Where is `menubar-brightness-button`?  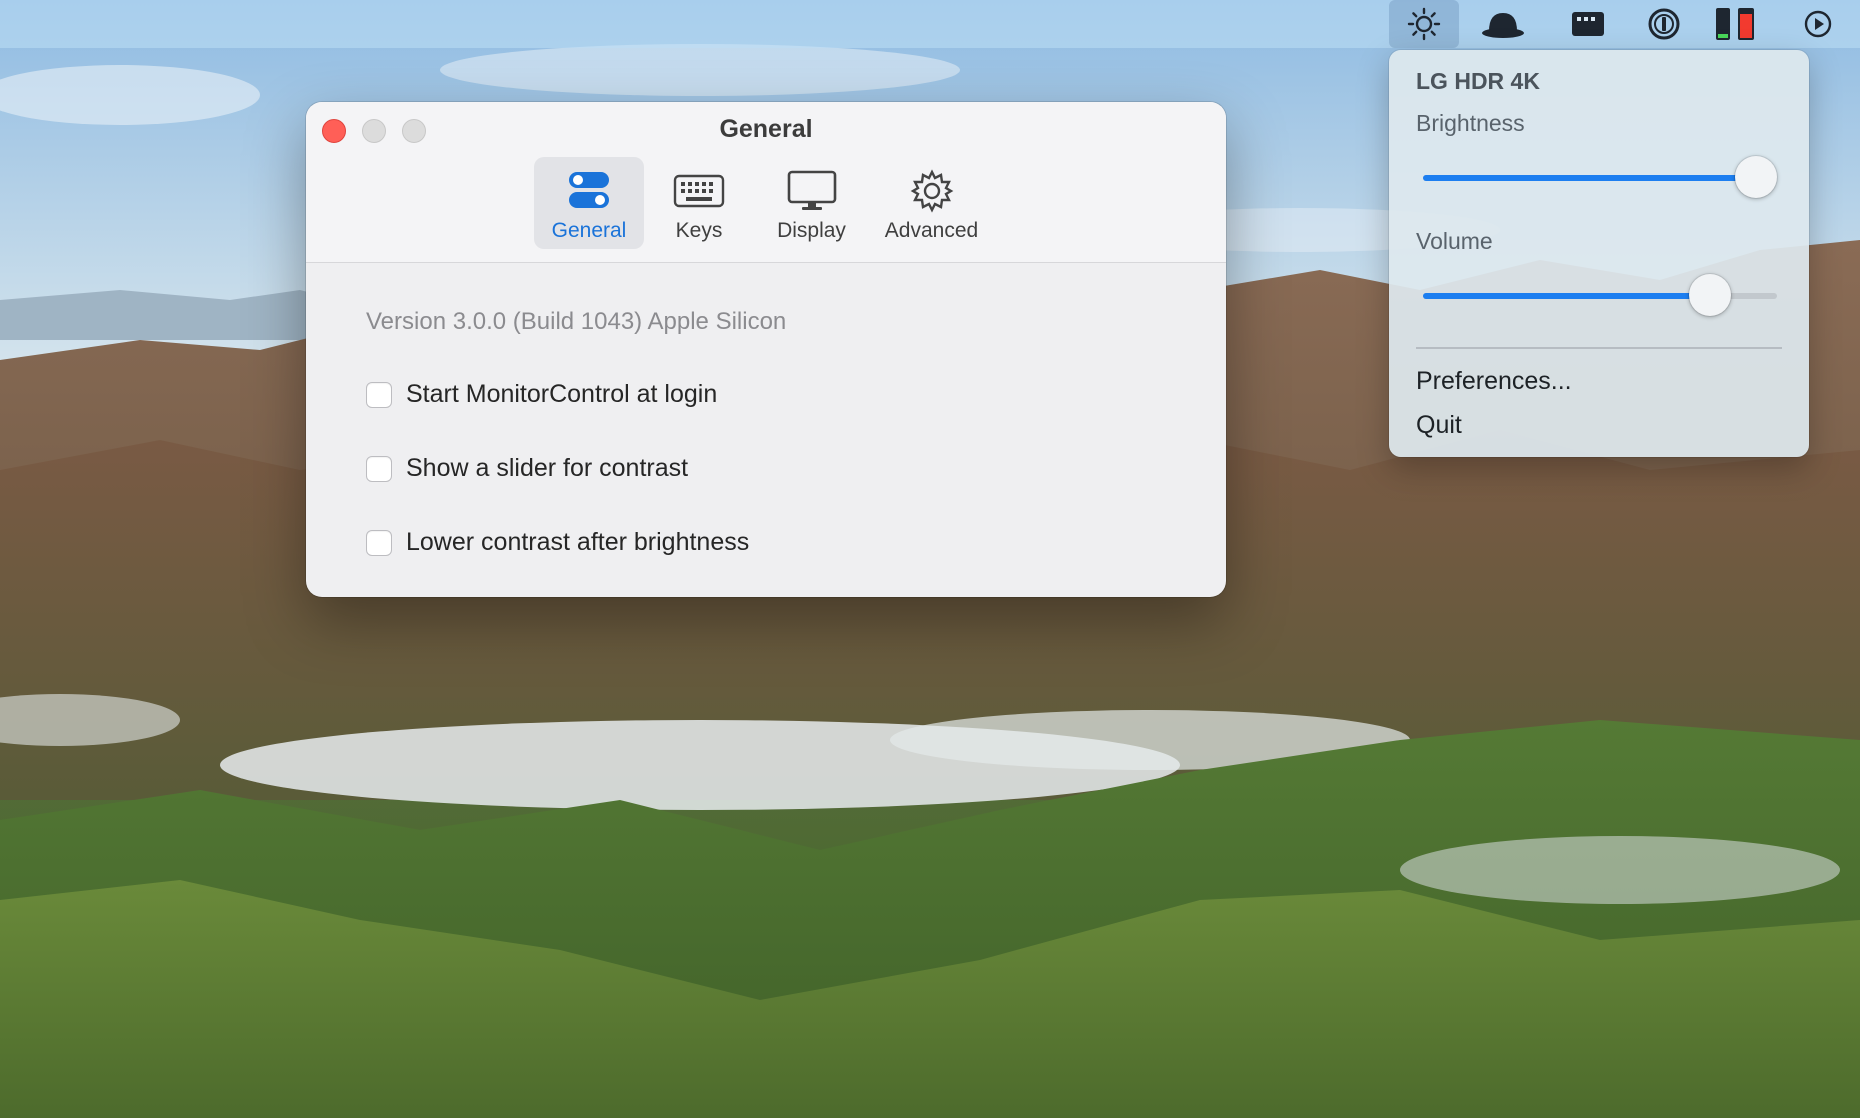 menubar-brightness-button is located at coordinates (1424, 24).